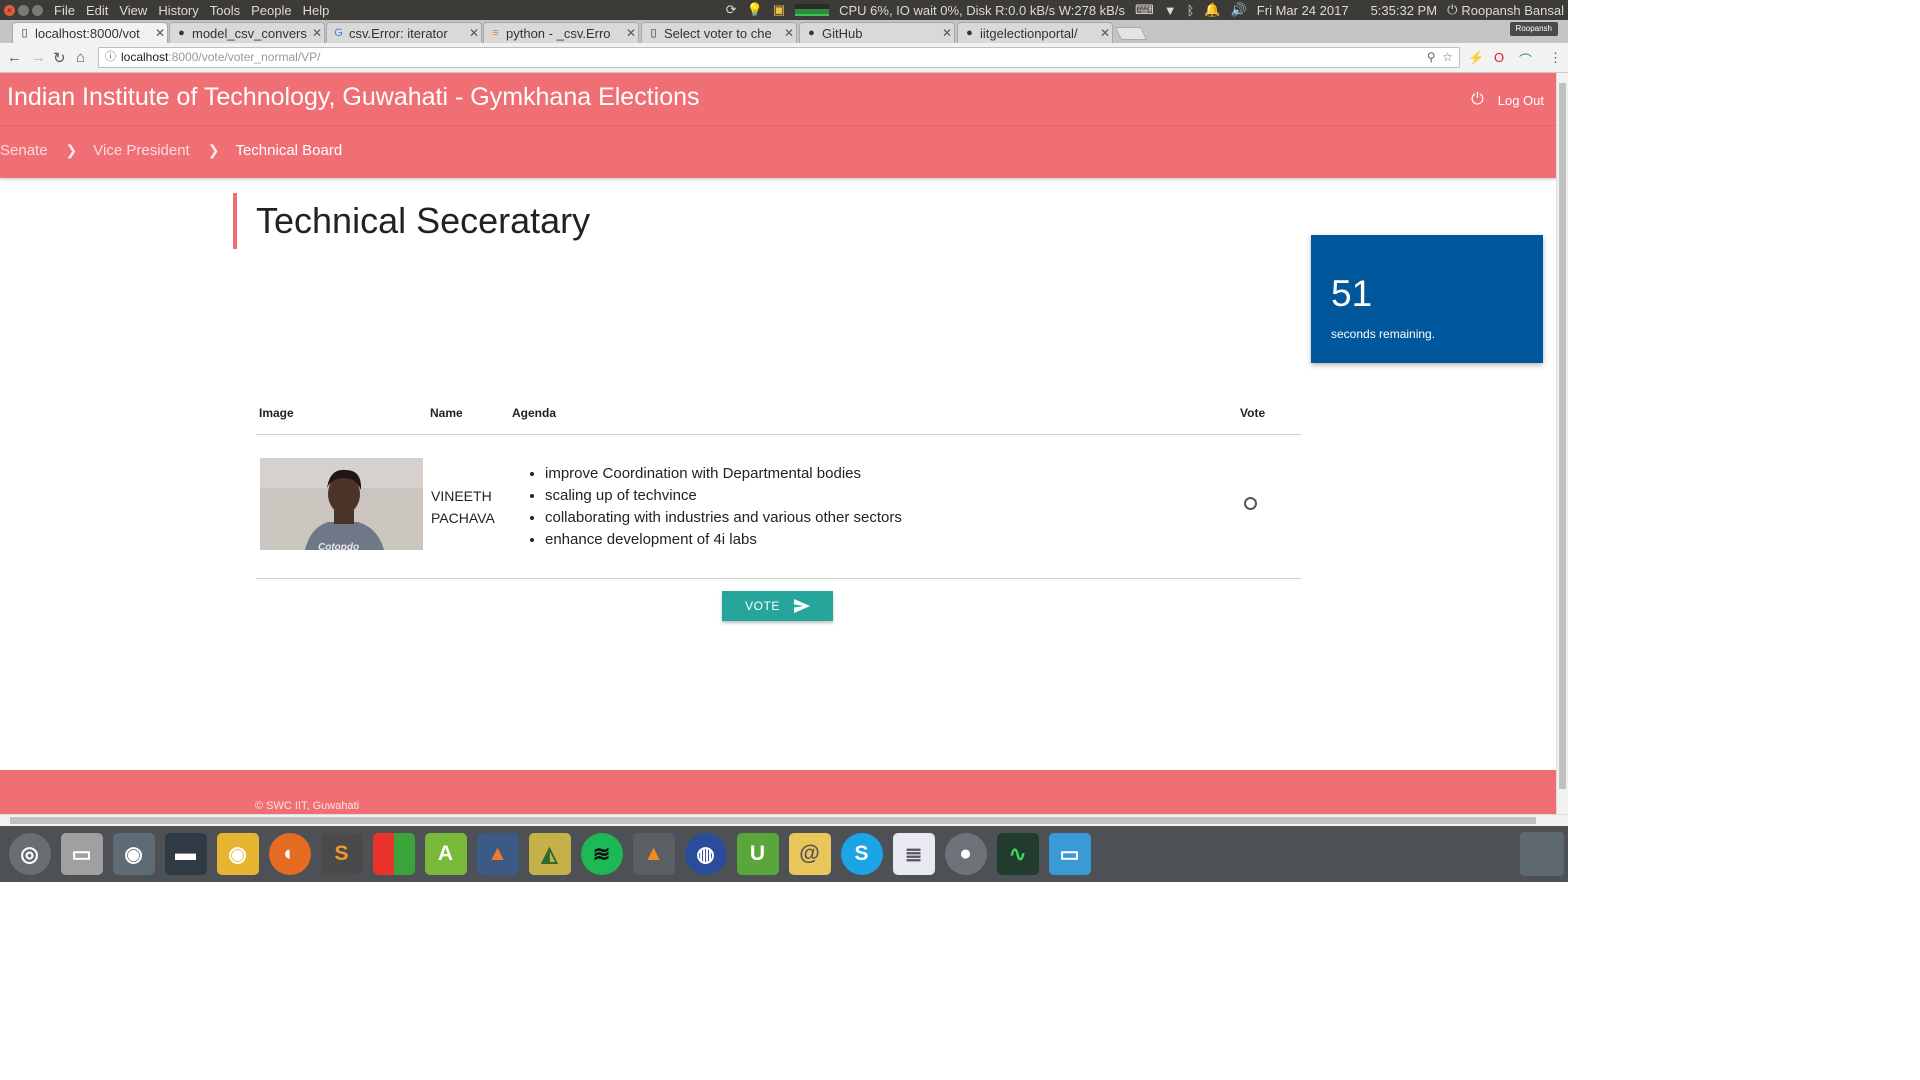  Describe the element at coordinates (38, 57) in the screenshot. I see `forward-arrow-icon: →` at that location.